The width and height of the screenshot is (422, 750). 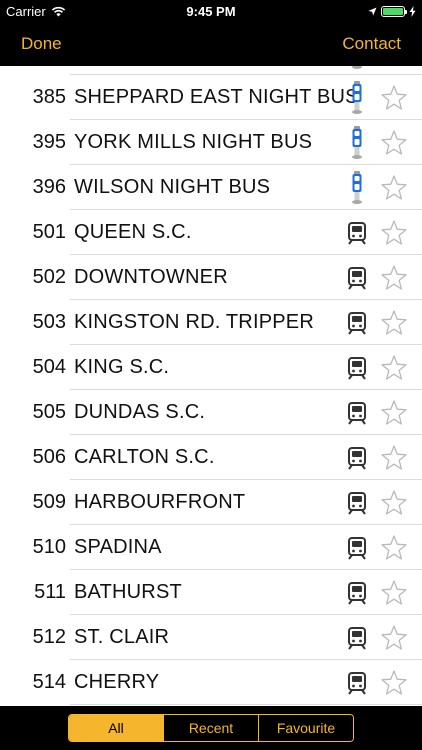 I want to click on route-row: 509 HARBOURFRONT, so click(x=211, y=502).